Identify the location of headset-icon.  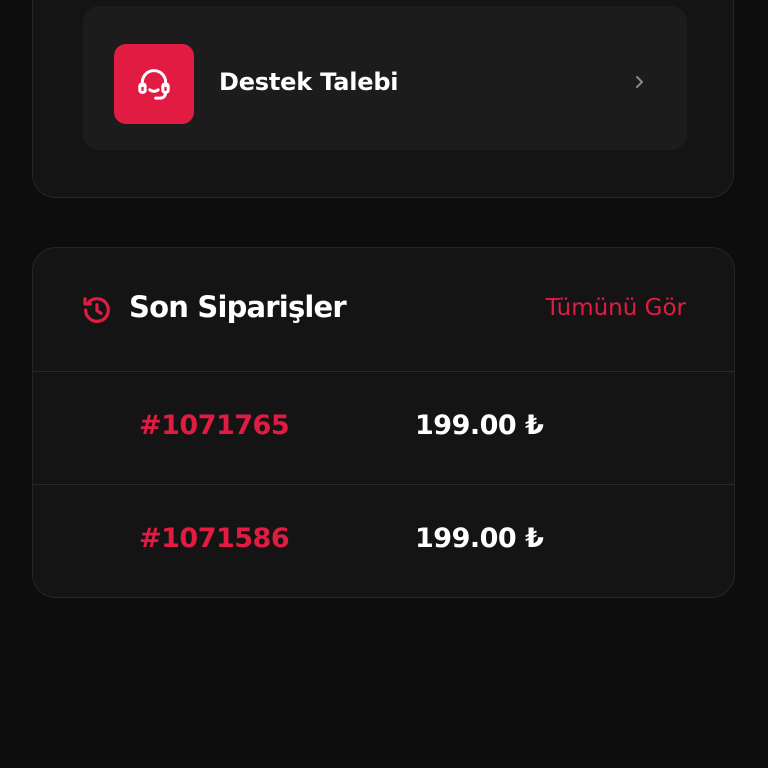
(154, 84).